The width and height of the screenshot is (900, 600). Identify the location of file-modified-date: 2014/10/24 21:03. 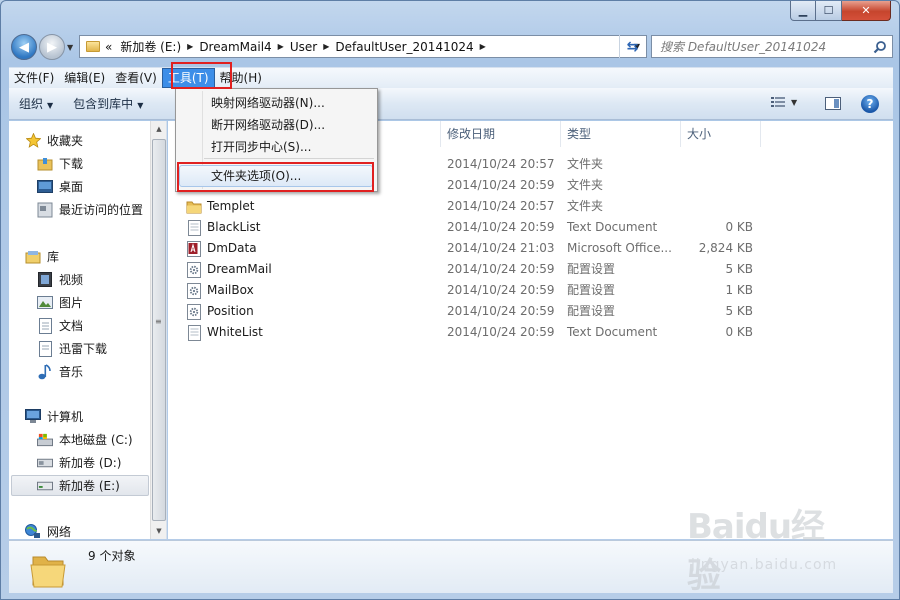
(501, 248).